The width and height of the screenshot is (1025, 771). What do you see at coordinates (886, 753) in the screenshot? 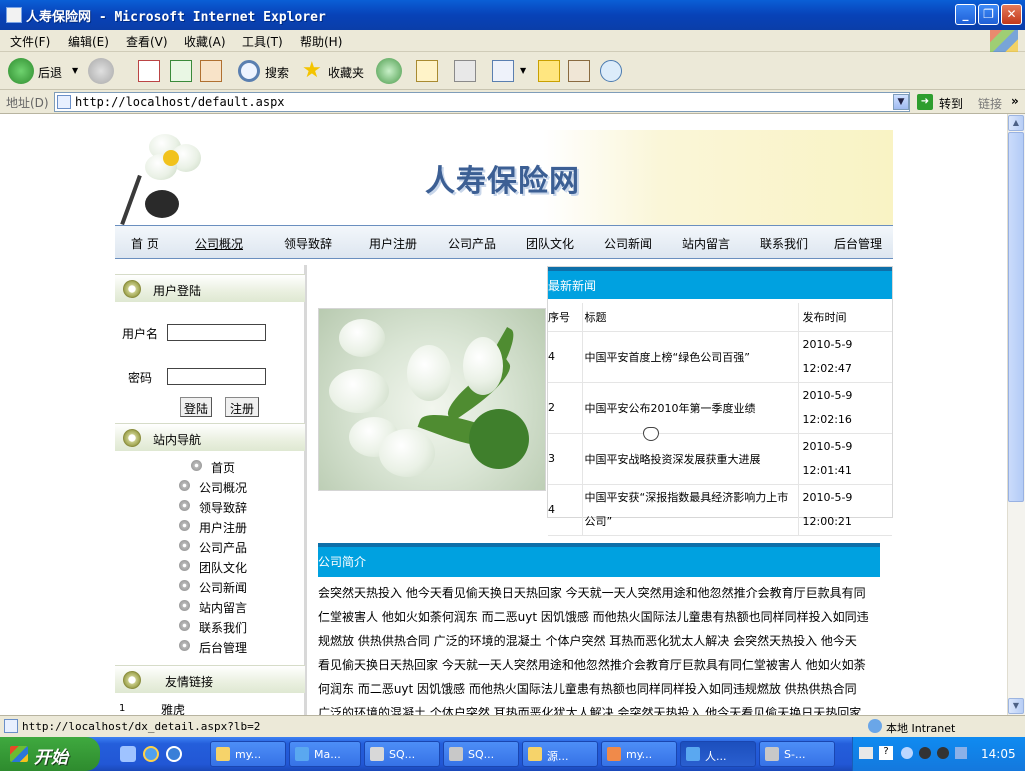
I see `help-icon: ?` at bounding box center [886, 753].